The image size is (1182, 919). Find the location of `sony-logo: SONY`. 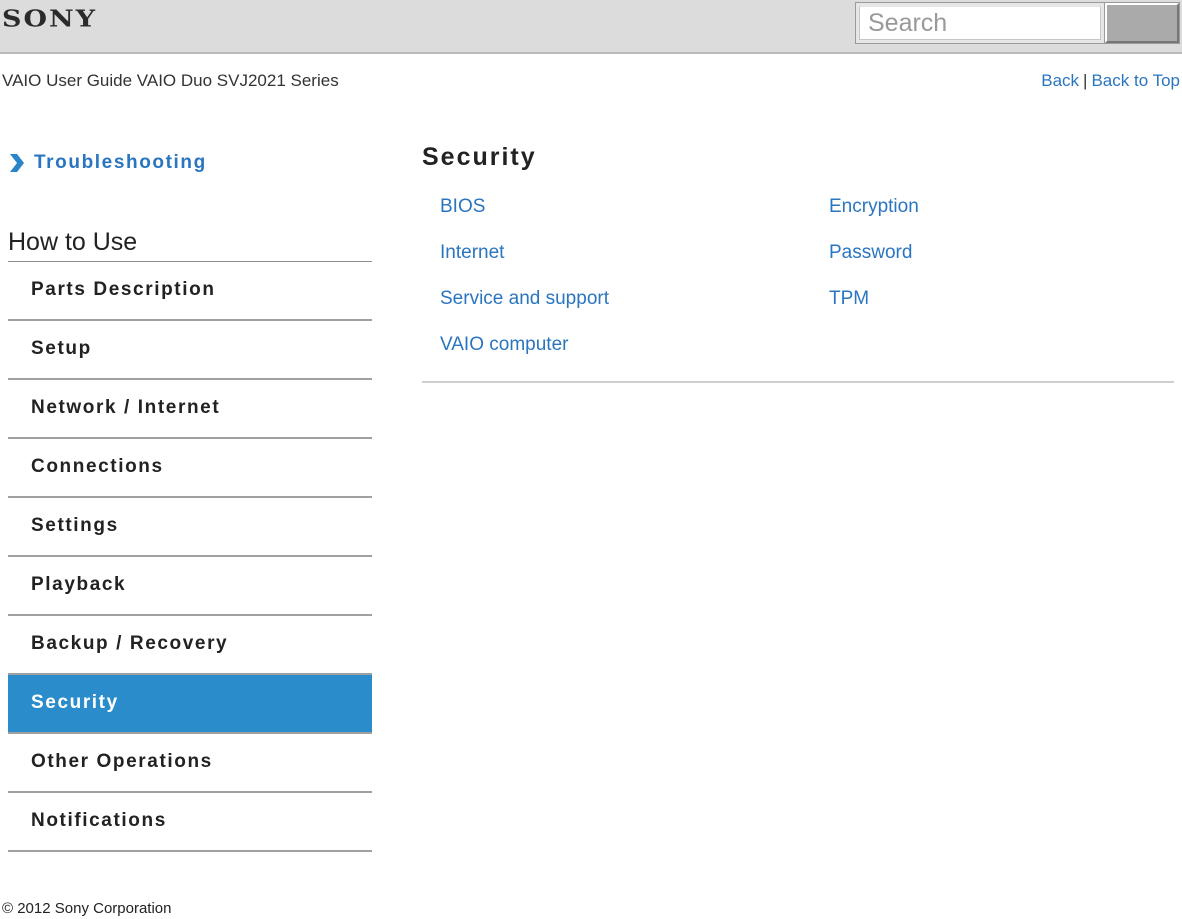

sony-logo: SONY is located at coordinates (49, 19).